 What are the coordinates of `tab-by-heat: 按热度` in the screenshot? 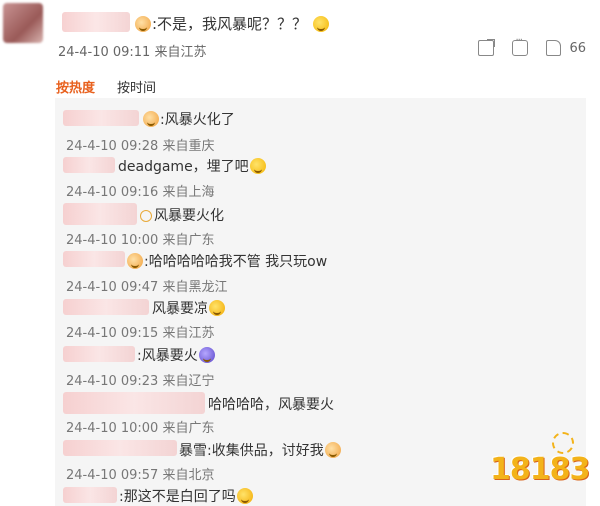 It's located at (75, 86).